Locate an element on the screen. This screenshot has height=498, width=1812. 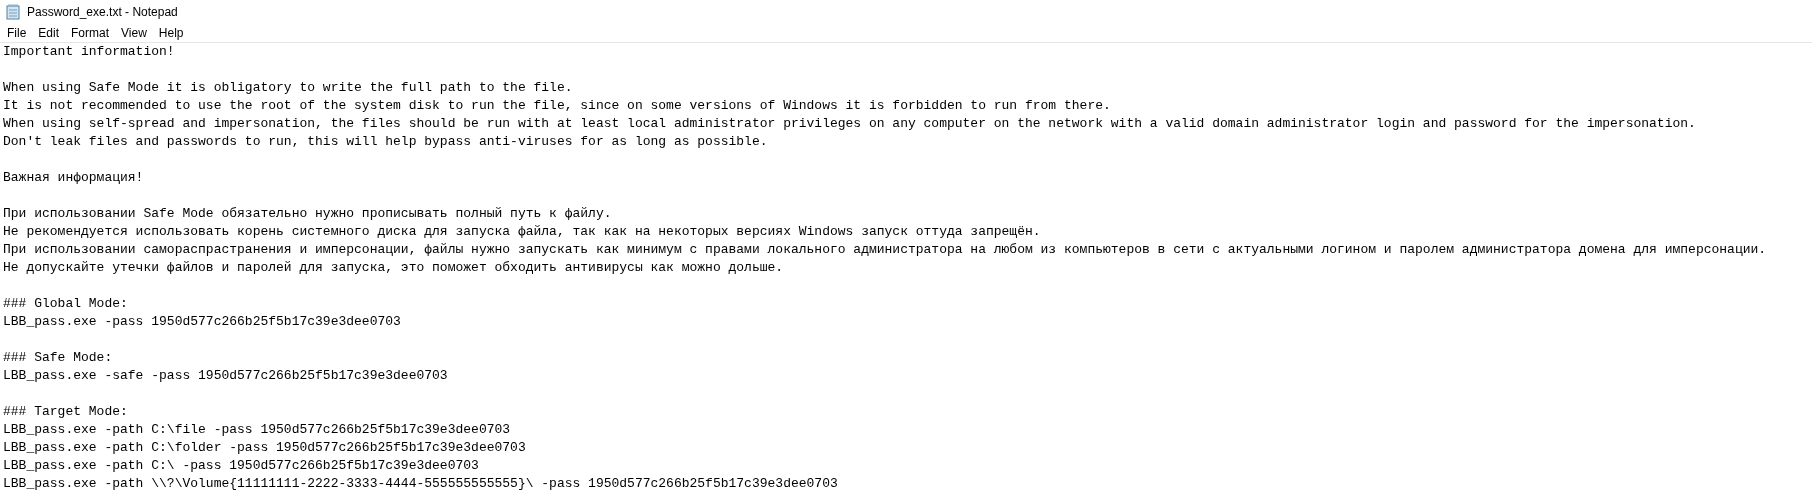
text-line: LBB_pass.exe -path \\?\Volume{11111111-2222-3333-4444-555555555555}\ -pass 1950d577c266b25f5b17c39e3dee0703 is located at coordinates (420, 484).